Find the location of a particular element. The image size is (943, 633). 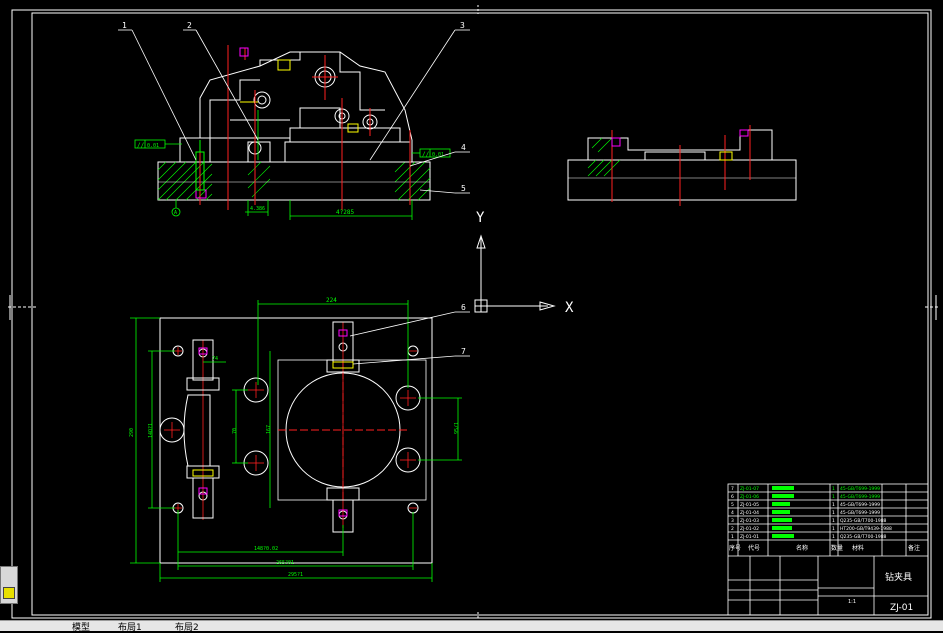

tab-layout2: 布局2 is located at coordinates (187, 626).